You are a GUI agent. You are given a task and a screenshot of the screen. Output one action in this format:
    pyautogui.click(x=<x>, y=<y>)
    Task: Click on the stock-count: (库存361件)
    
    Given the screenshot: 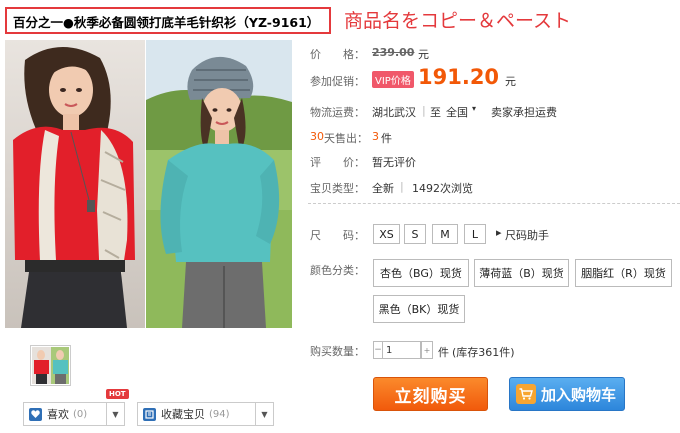 What is the action you would take?
    pyautogui.click(x=483, y=352)
    